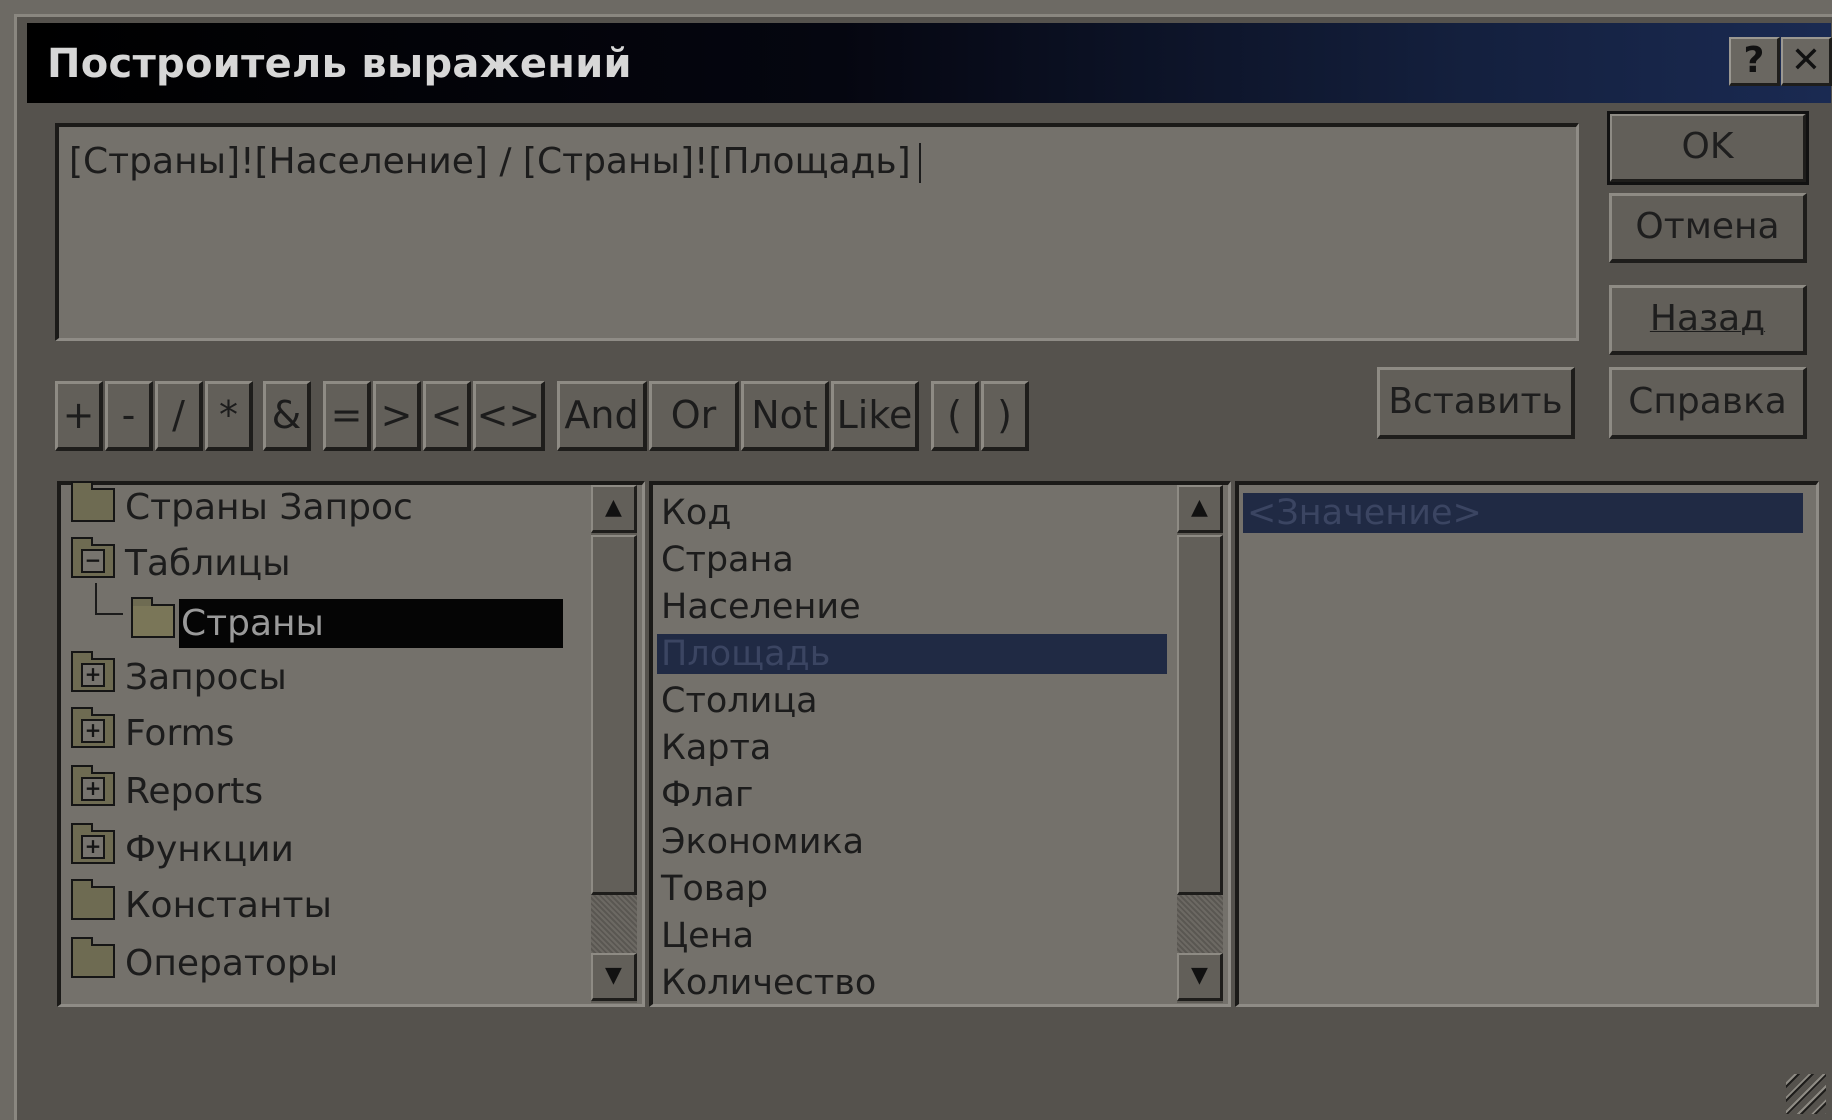 This screenshot has width=1832, height=1120. What do you see at coordinates (1754, 61) in the screenshot?
I see `help-title-button: ?` at bounding box center [1754, 61].